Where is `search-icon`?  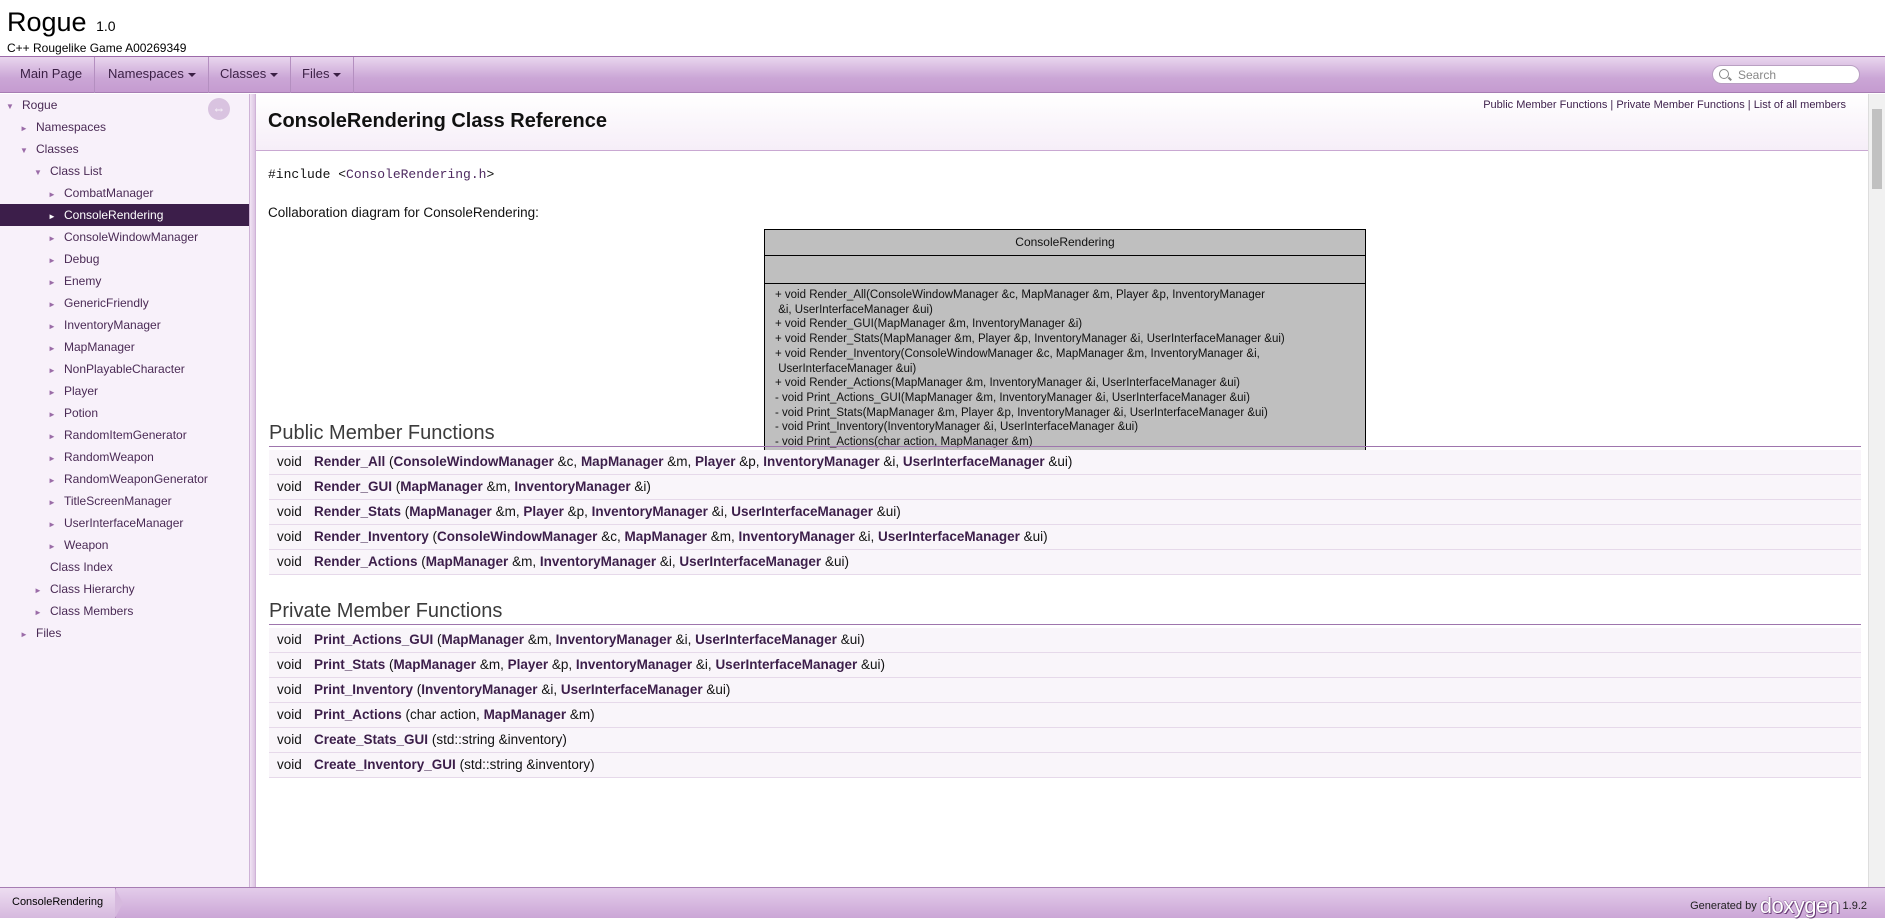
search-icon is located at coordinates (1724, 74).